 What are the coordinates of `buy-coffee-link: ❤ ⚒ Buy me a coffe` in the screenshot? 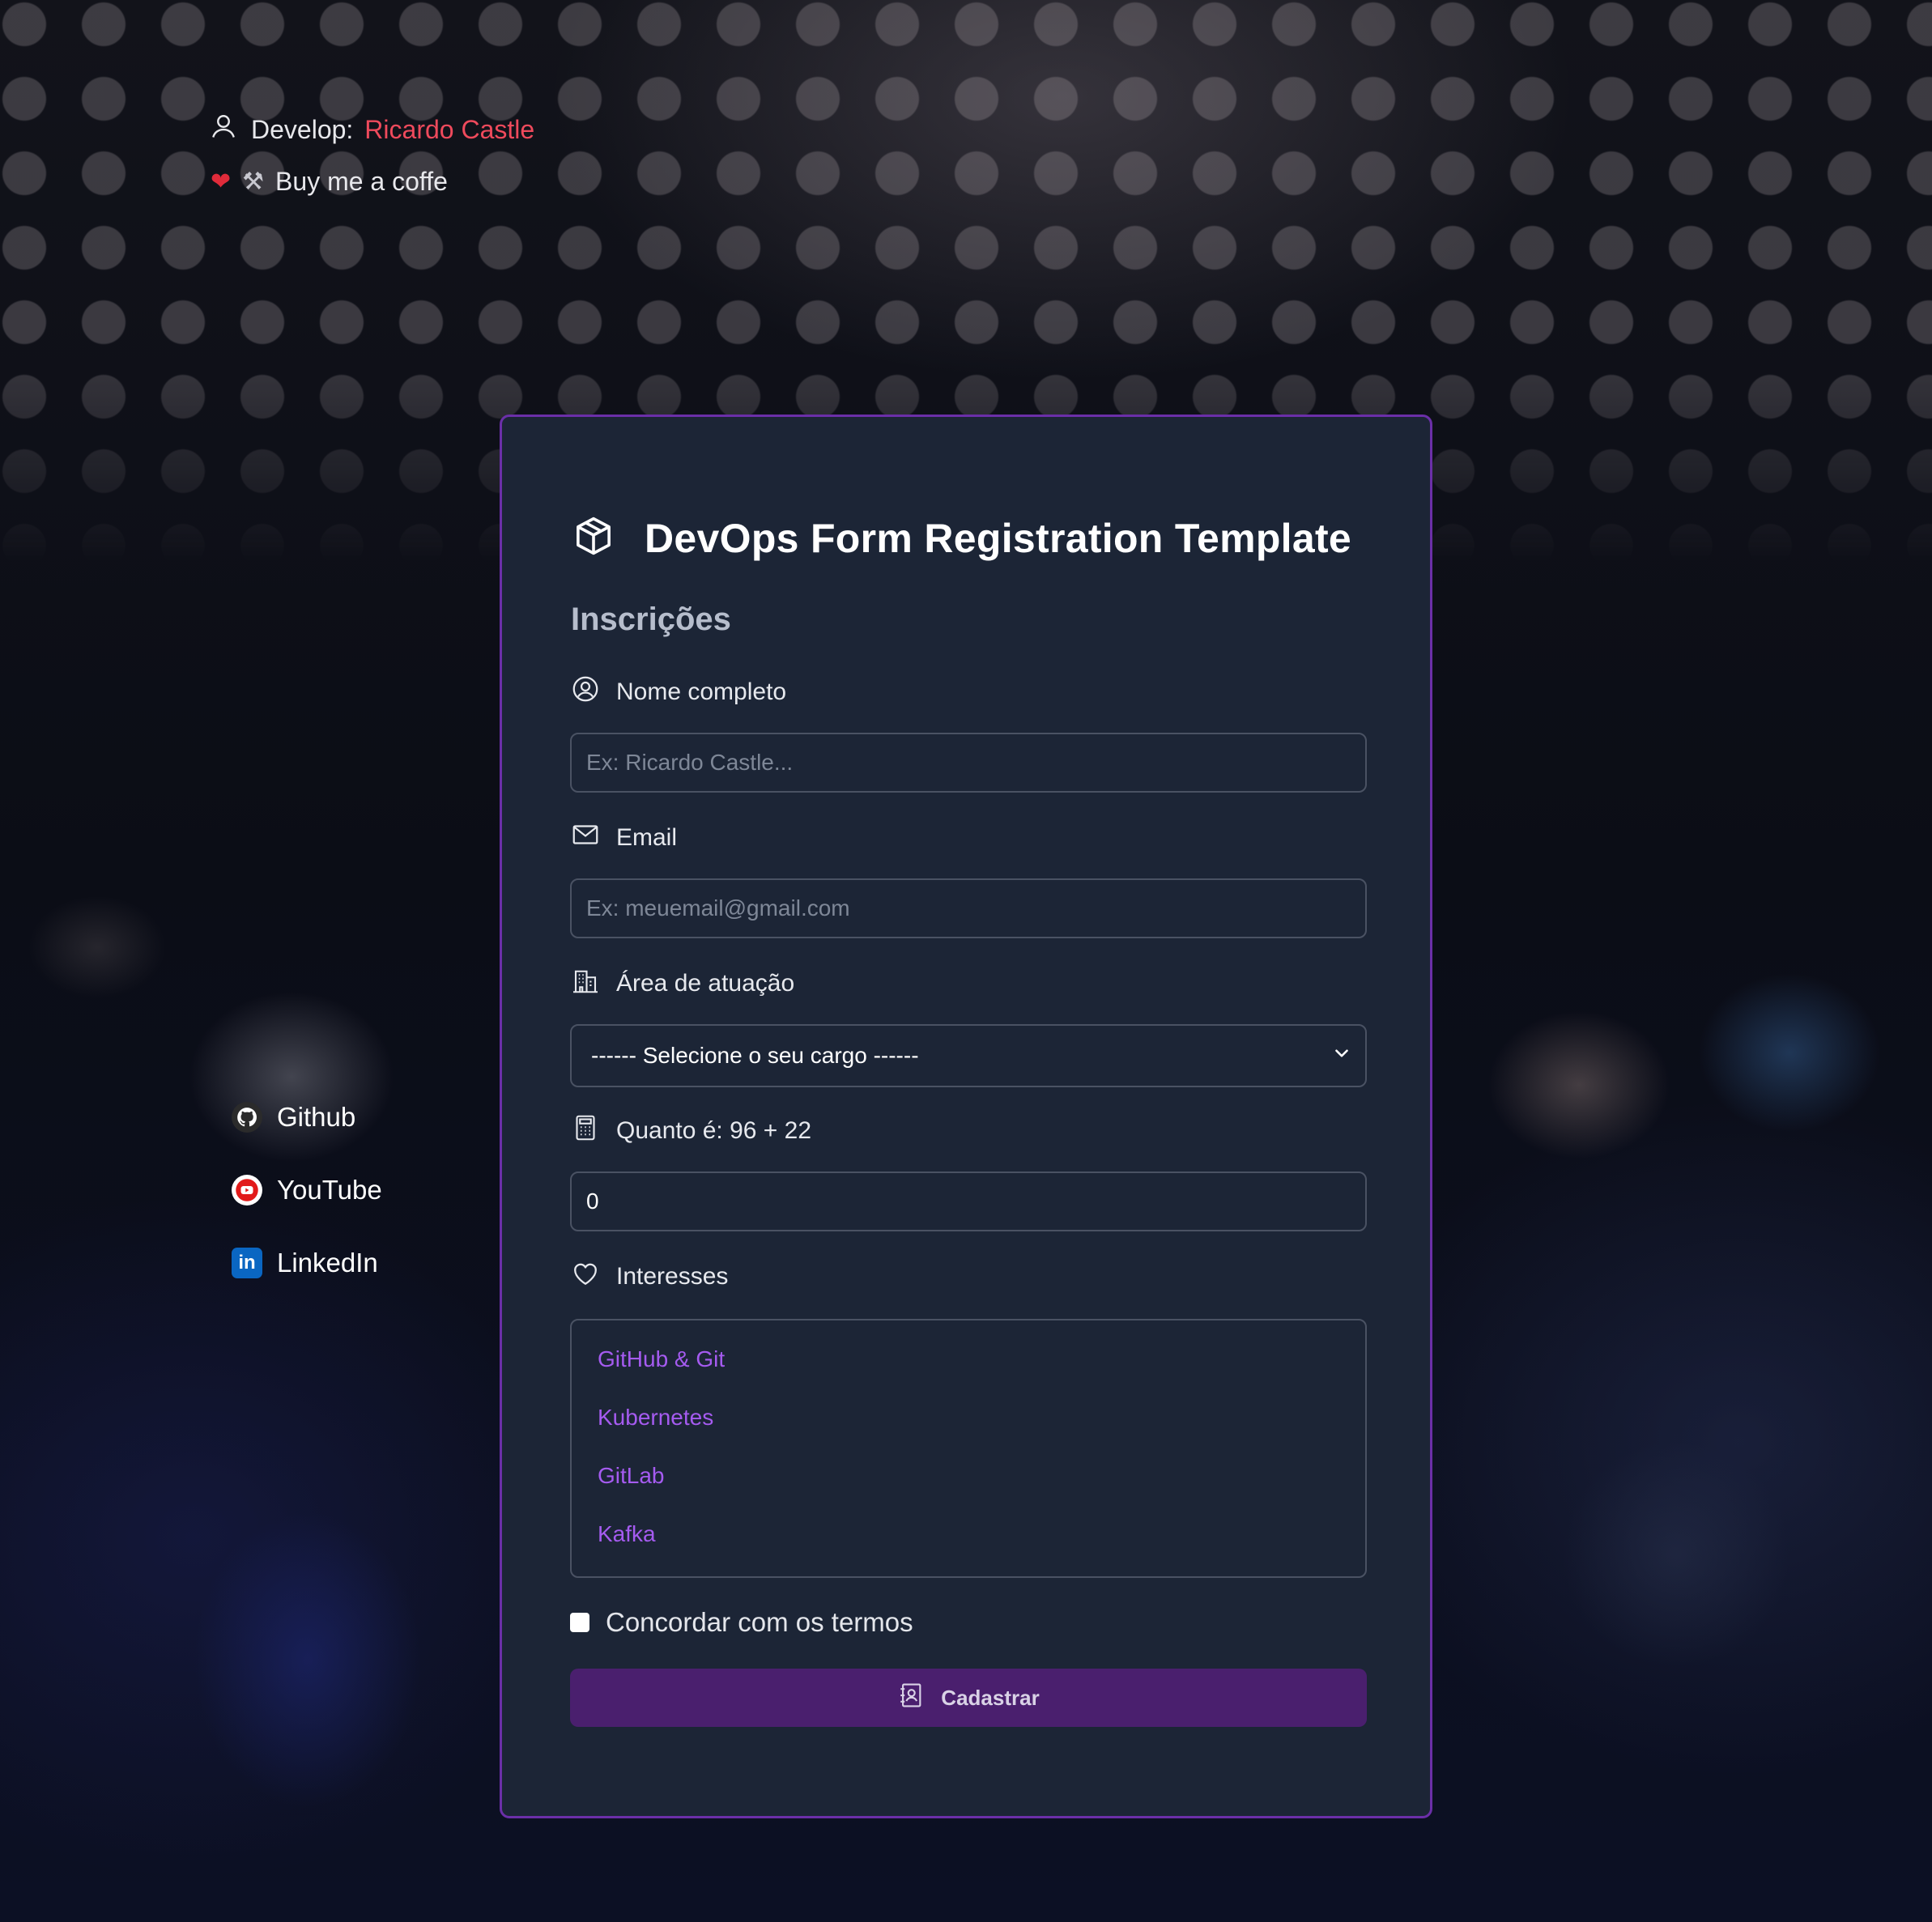 It's located at (372, 182).